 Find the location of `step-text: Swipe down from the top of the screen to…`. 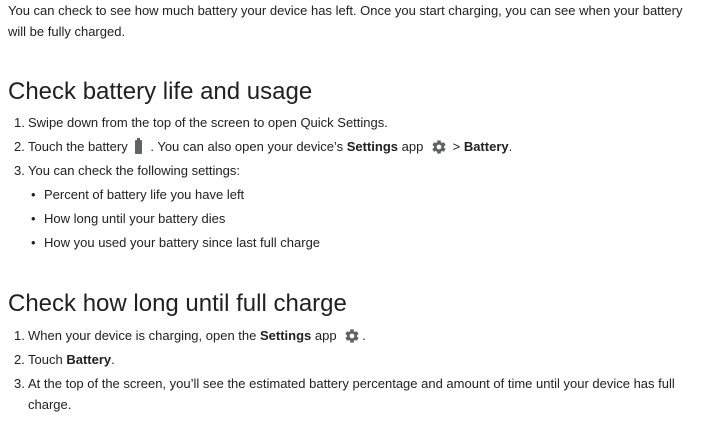

step-text: Swipe down from the top of the screen to… is located at coordinates (208, 122).